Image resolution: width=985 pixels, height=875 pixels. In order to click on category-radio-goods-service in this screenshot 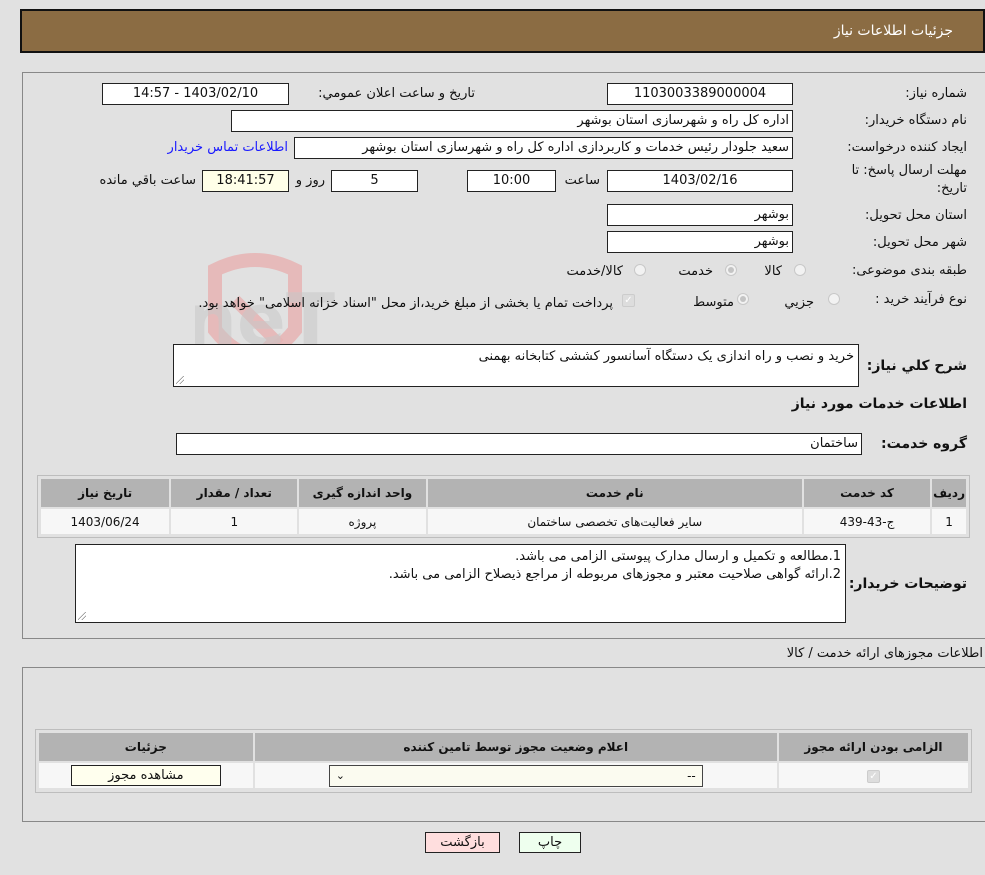, I will do `click(640, 270)`.